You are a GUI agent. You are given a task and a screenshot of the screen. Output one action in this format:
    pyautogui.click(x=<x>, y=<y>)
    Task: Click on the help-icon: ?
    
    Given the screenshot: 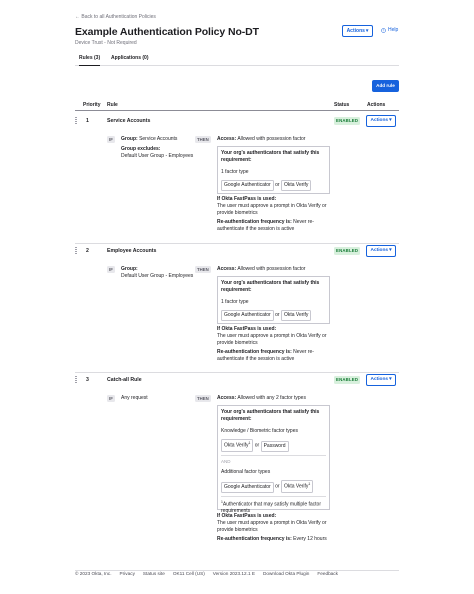 What is the action you would take?
    pyautogui.click(x=383, y=30)
    